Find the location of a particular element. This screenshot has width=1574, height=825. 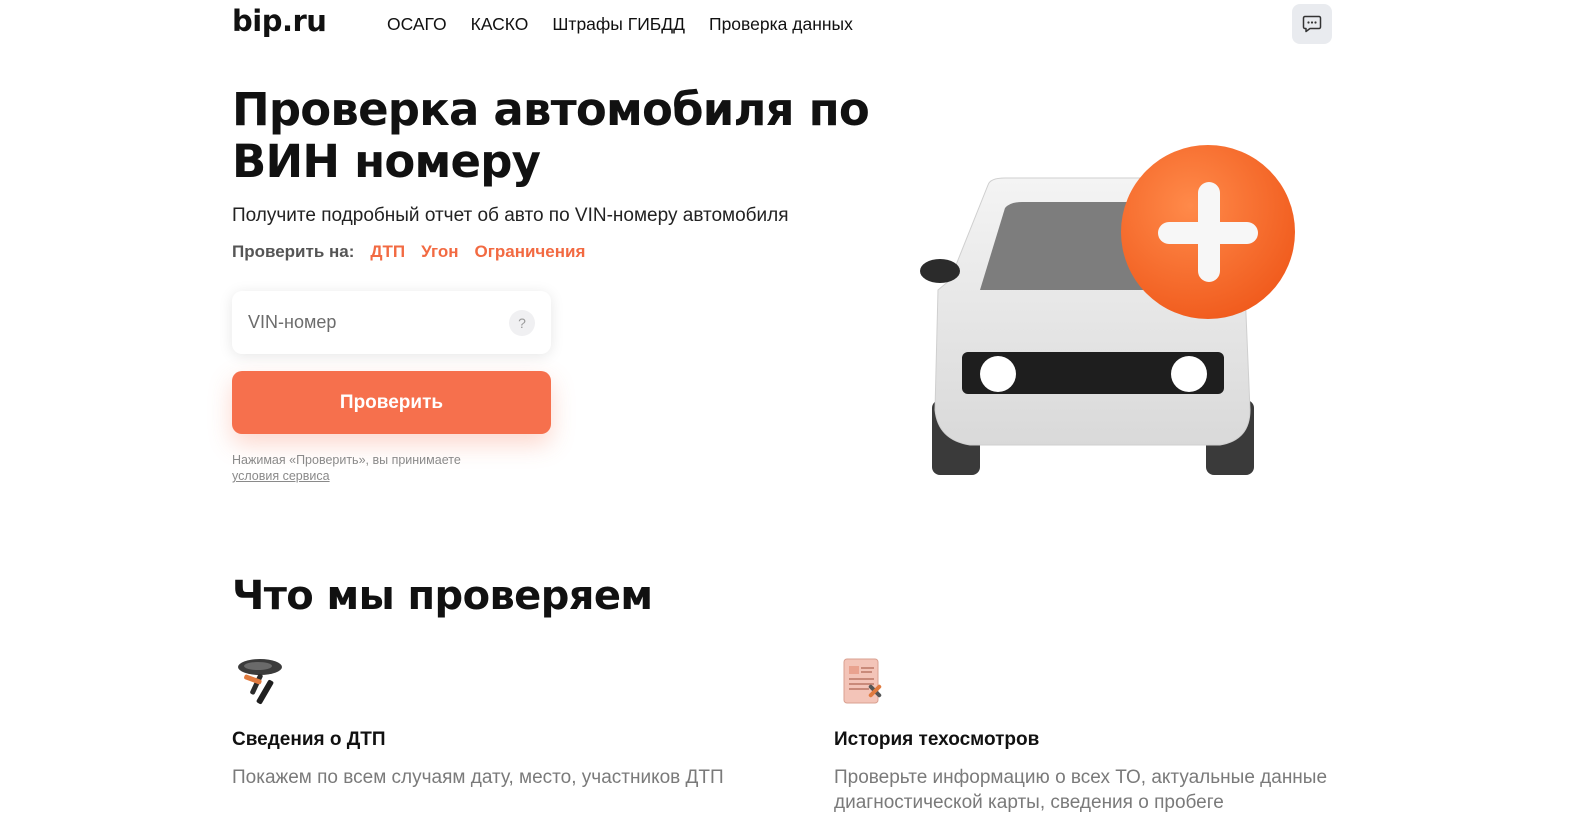

logo: bip.ru is located at coordinates (279, 21).